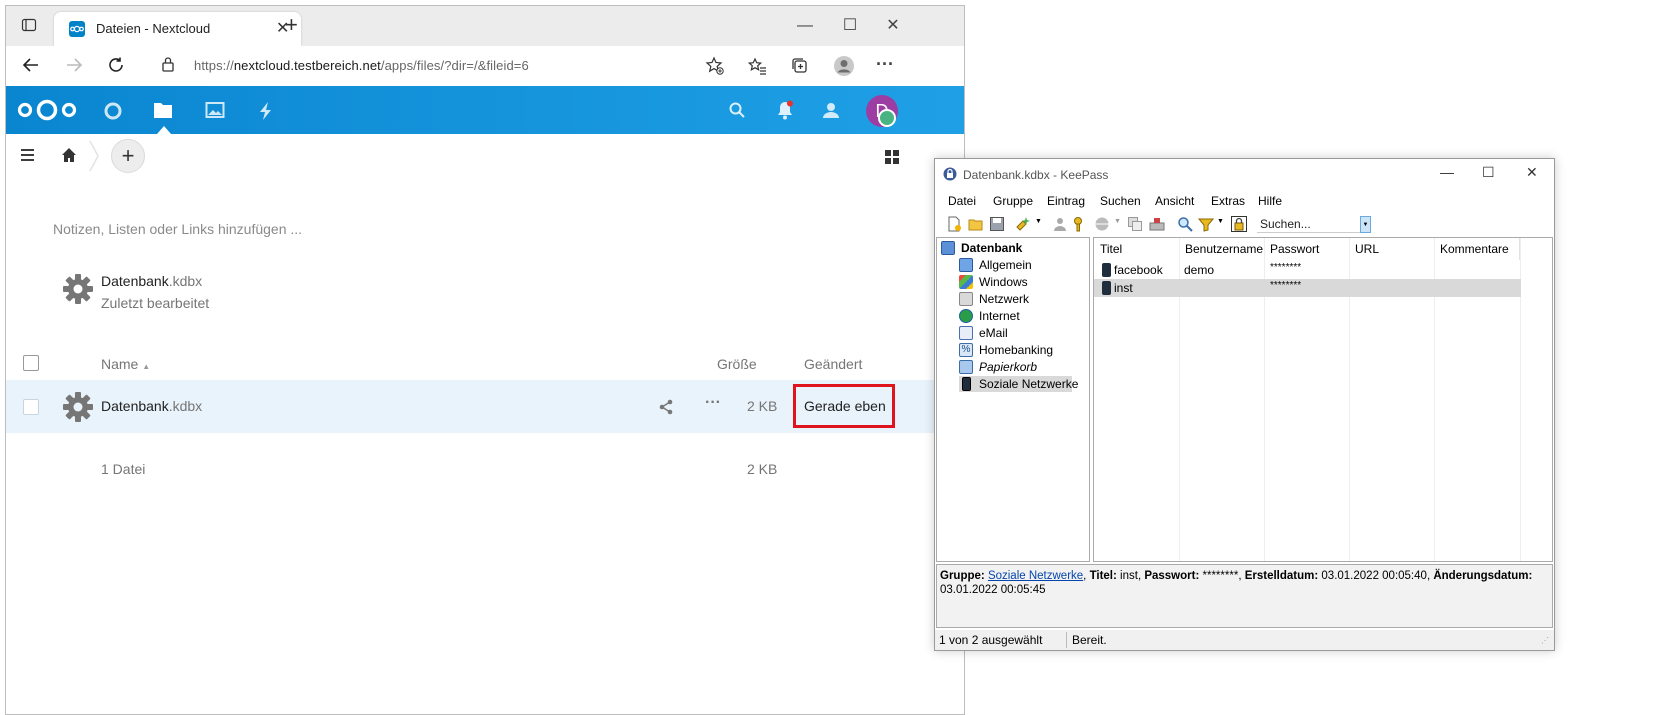  I want to click on new-file-button: +, so click(128, 156).